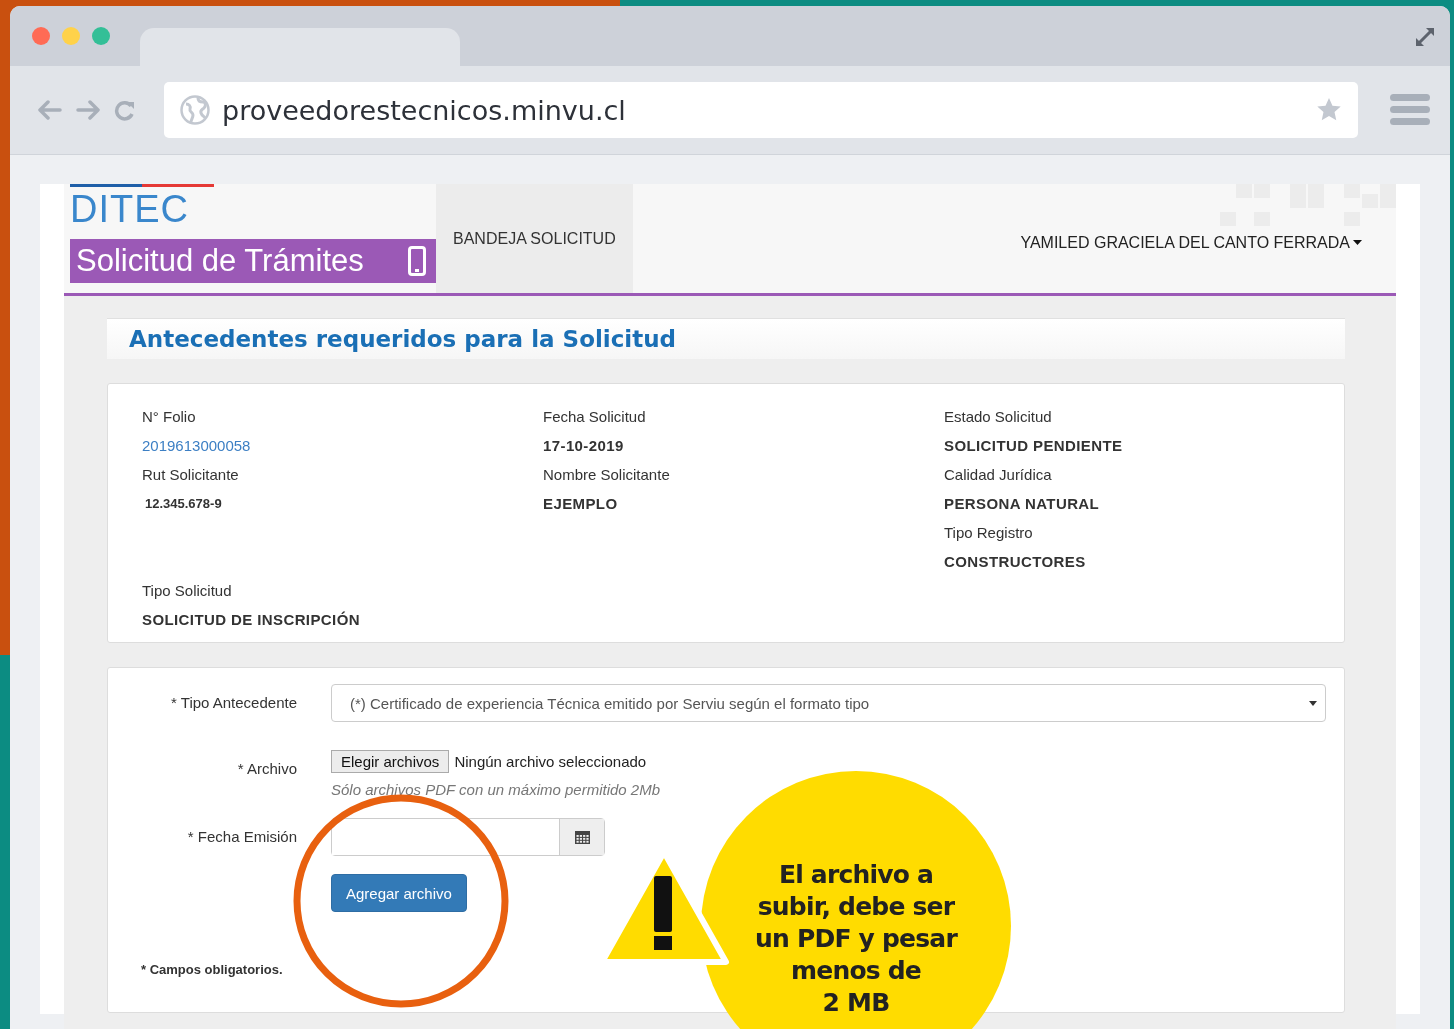 This screenshot has width=1454, height=1029. Describe the element at coordinates (1034, 446) in the screenshot. I see `field-value: SOLICITUD PENDIENTE` at that location.